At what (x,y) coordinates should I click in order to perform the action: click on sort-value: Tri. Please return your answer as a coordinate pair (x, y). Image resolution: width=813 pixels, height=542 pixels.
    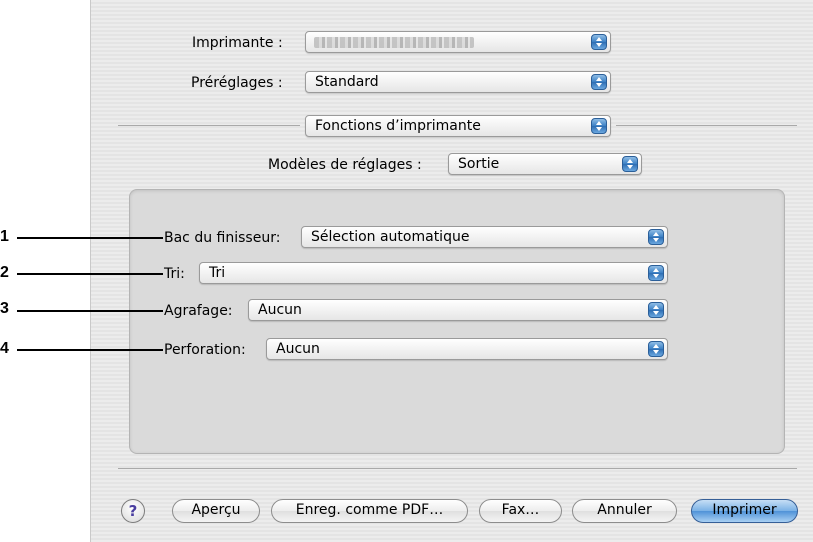
    Looking at the image, I should click on (217, 273).